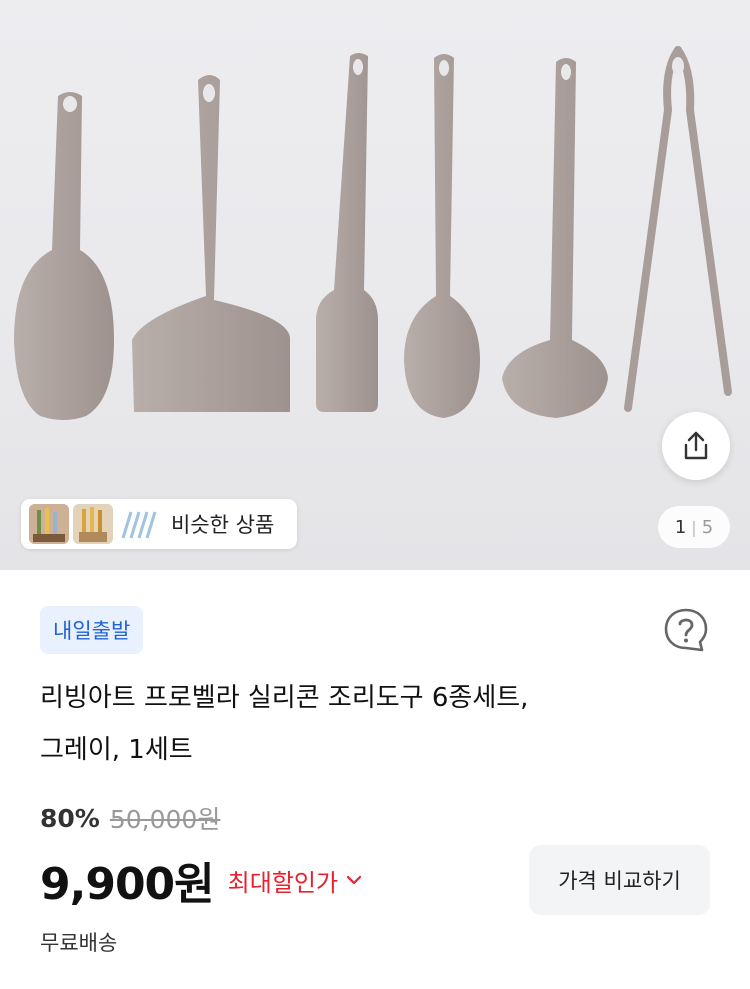  Describe the element at coordinates (116, 750) in the screenshot. I see `product-title-line-2: 그레이, 1세트` at that location.